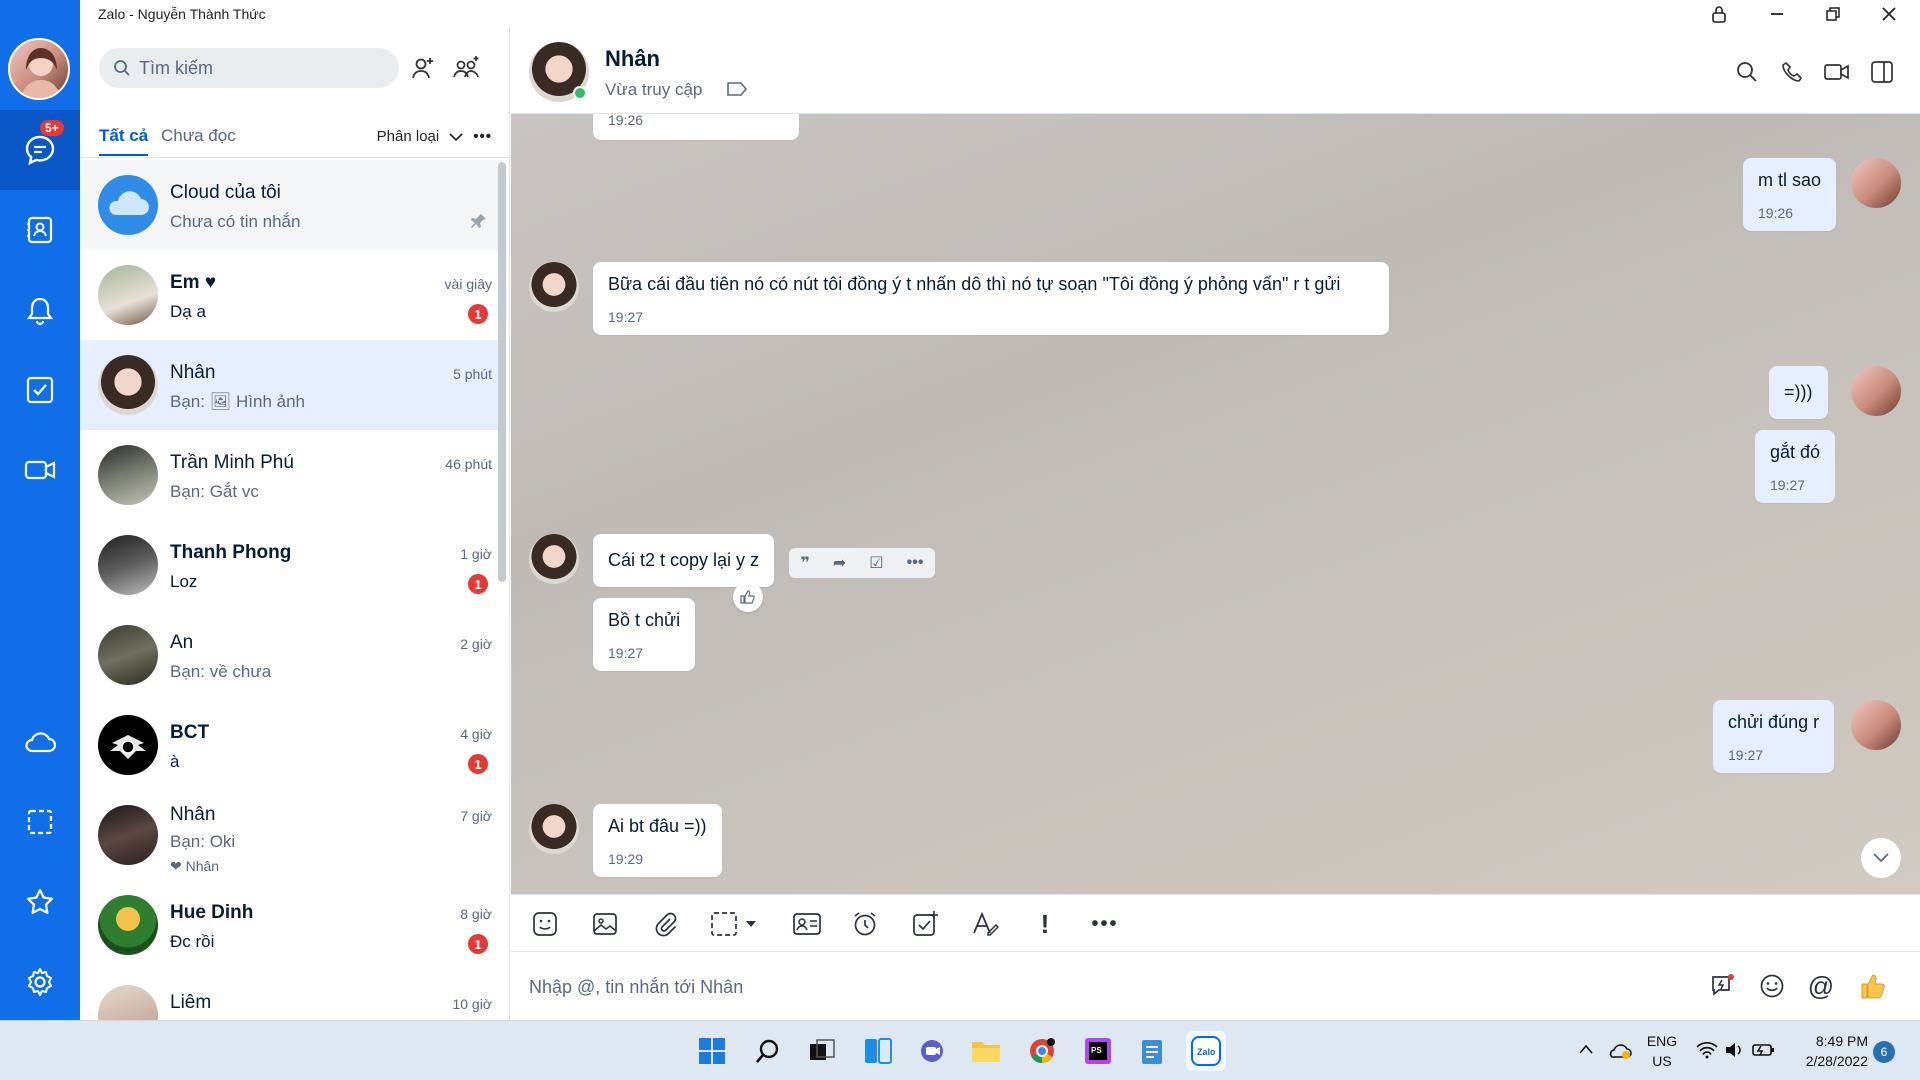 The height and width of the screenshot is (1080, 1920). What do you see at coordinates (805, 563) in the screenshot?
I see `quote-icon: ❞` at bounding box center [805, 563].